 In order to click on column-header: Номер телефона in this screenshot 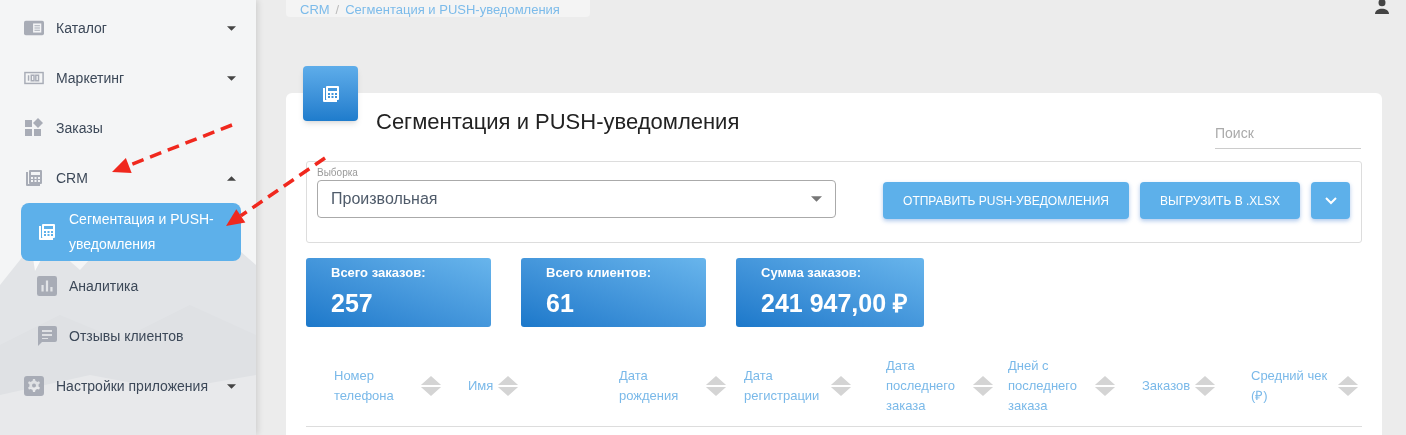, I will do `click(375, 386)`.